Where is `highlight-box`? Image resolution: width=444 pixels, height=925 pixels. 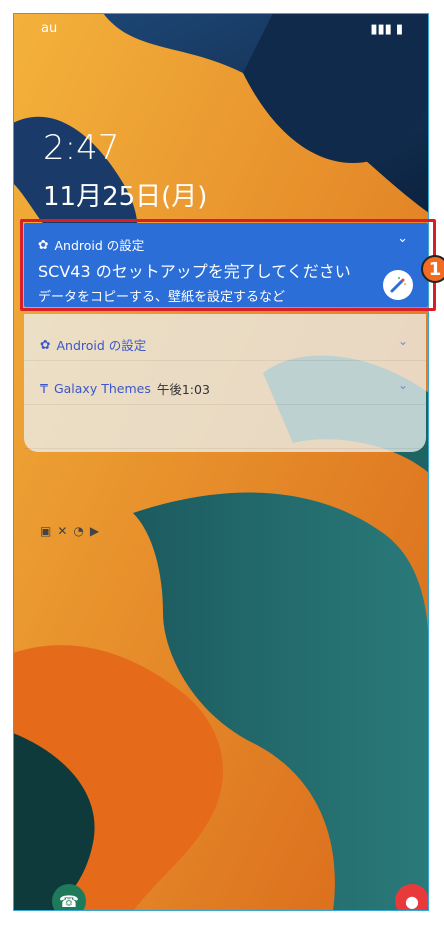 highlight-box is located at coordinates (228, 265).